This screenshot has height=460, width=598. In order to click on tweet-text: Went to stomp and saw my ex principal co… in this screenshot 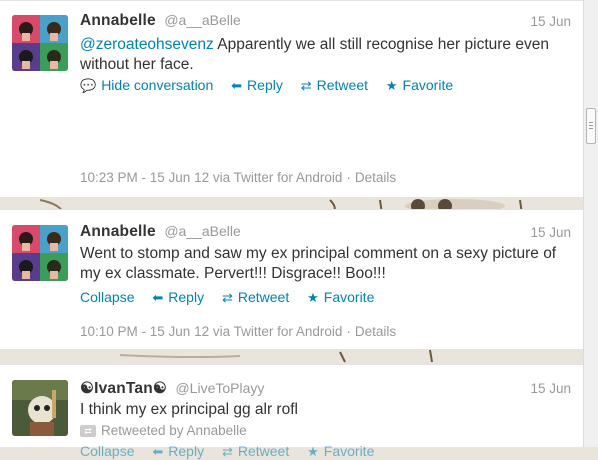, I will do `click(318, 263)`.